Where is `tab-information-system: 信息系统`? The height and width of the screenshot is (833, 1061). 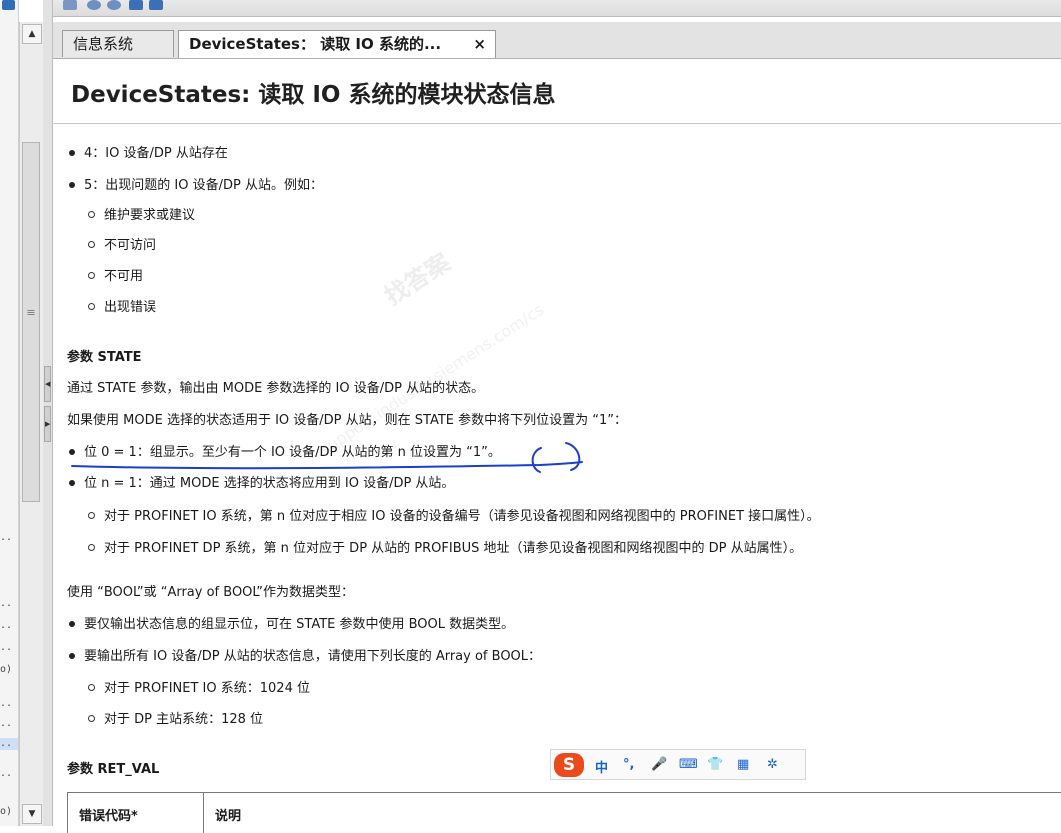
tab-information-system: 信息系统 is located at coordinates (118, 43).